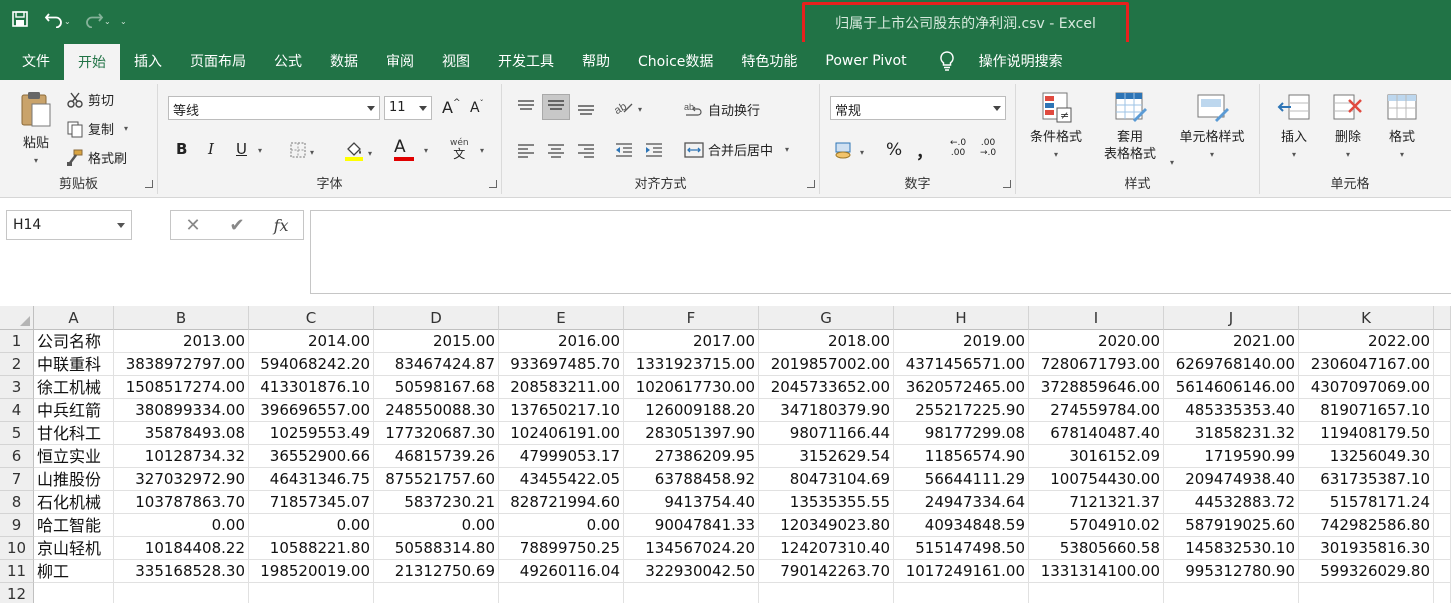 Image resolution: width=1451 pixels, height=603 pixels. I want to click on conditional-formatting-button: ≠ 条件格式 ▾, so click(1056, 126).